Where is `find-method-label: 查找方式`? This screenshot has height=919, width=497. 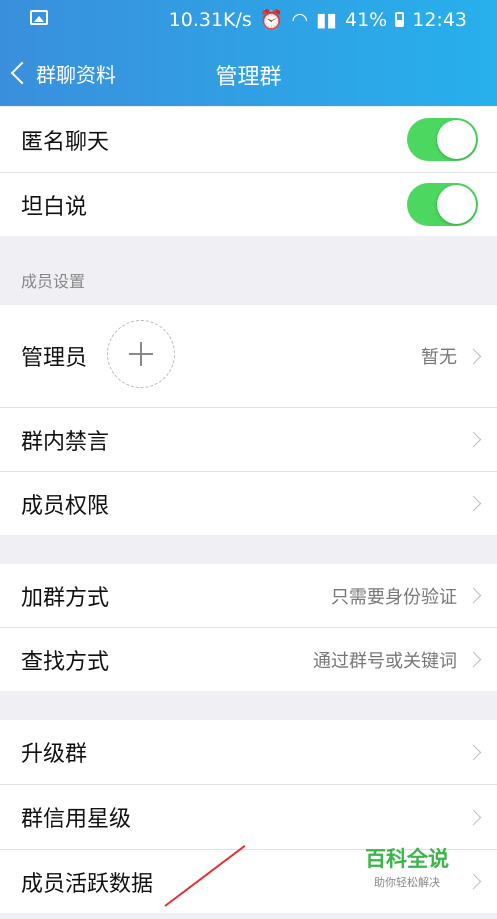
find-method-label: 查找方式 is located at coordinates (65, 662).